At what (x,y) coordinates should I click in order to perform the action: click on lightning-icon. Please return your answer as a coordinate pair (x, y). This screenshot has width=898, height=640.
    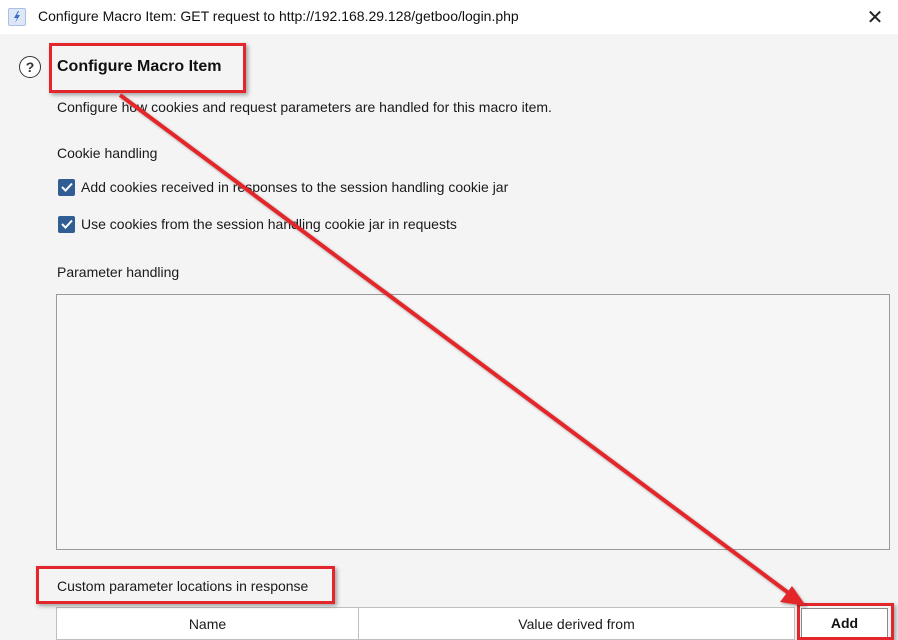
    Looking at the image, I should click on (17, 17).